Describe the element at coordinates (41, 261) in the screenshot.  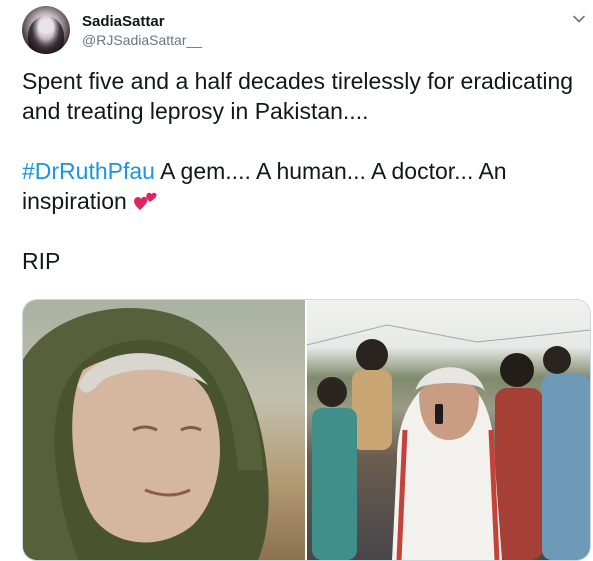
I see `tweet-text-line3: RIP` at that location.